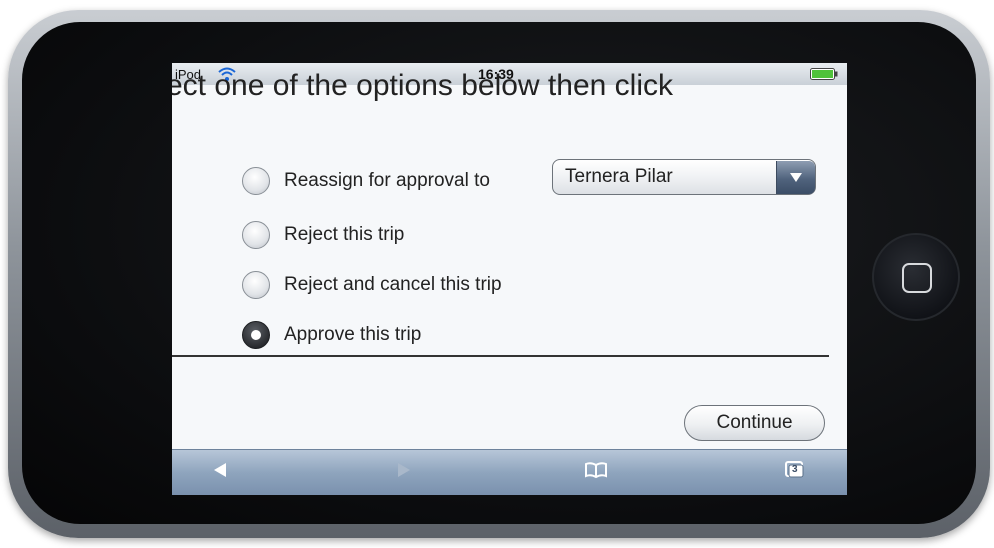  What do you see at coordinates (256, 235) in the screenshot?
I see `radio-reject` at bounding box center [256, 235].